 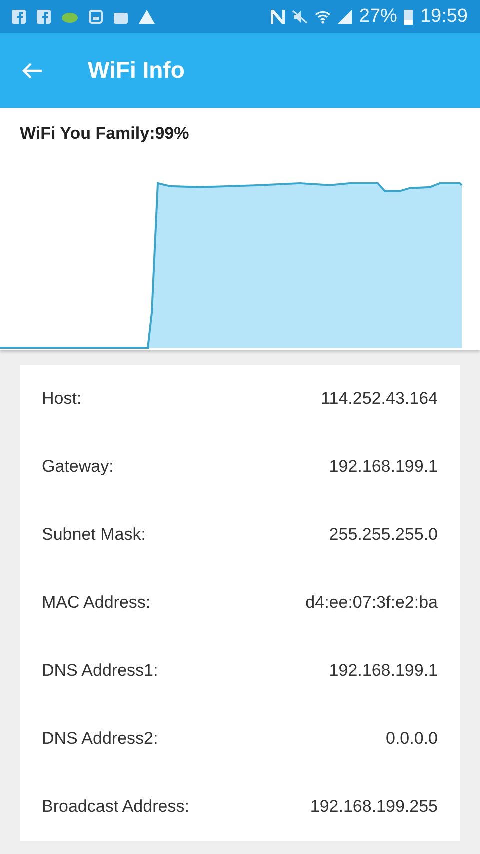 What do you see at coordinates (94, 535) in the screenshot?
I see `info-label: Subnet Mask:` at bounding box center [94, 535].